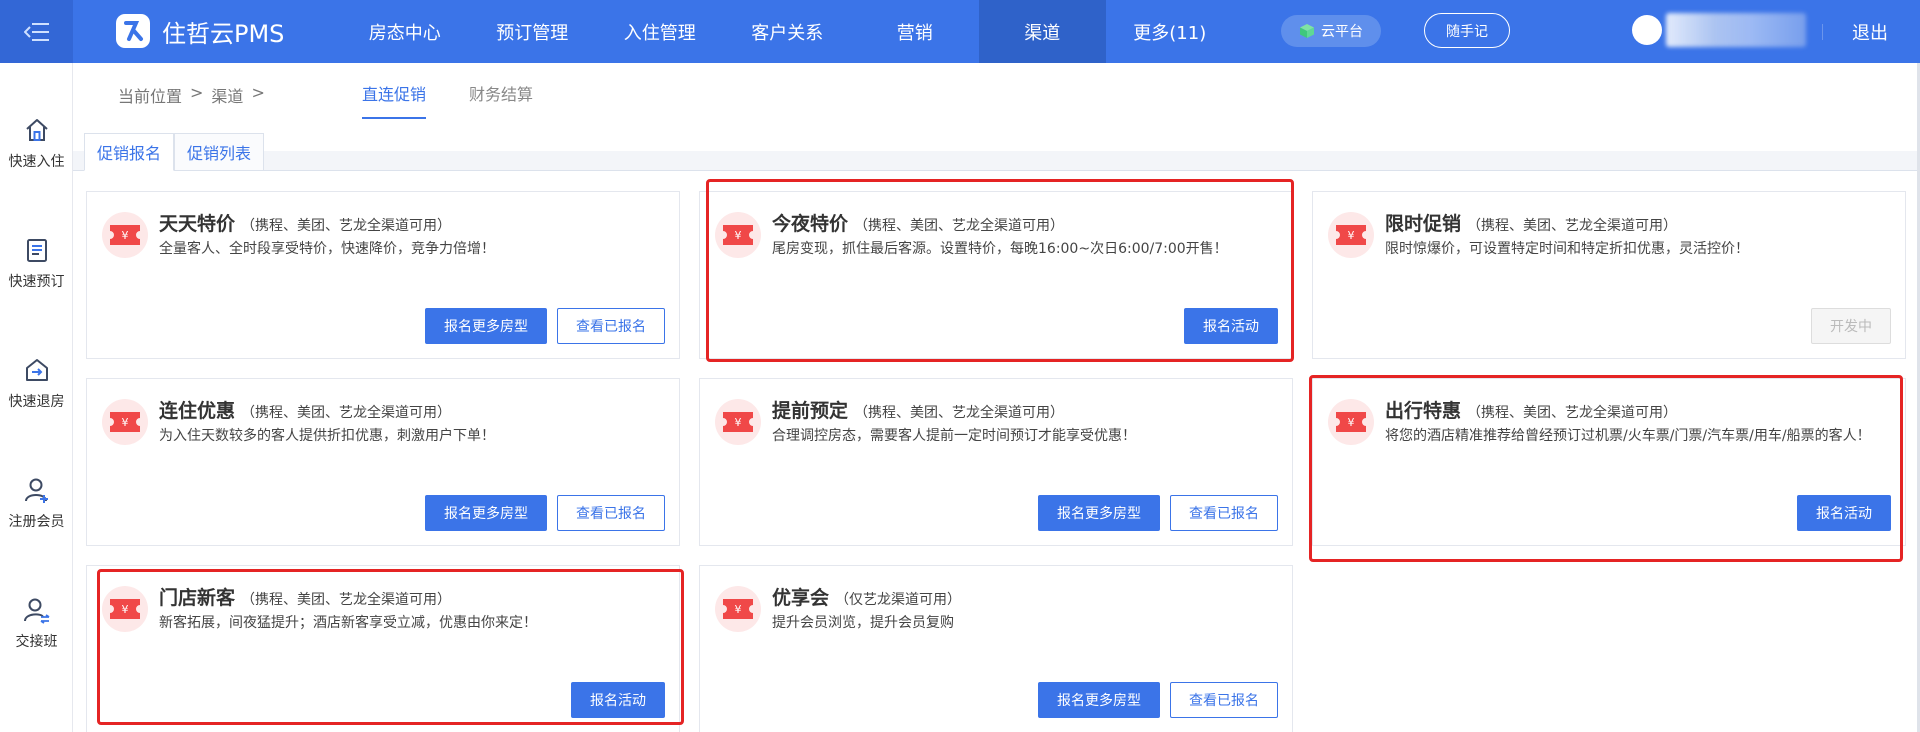 The width and height of the screenshot is (1920, 732). Describe the element at coordinates (1423, 411) in the screenshot. I see `promo-title: 出行特惠` at that location.